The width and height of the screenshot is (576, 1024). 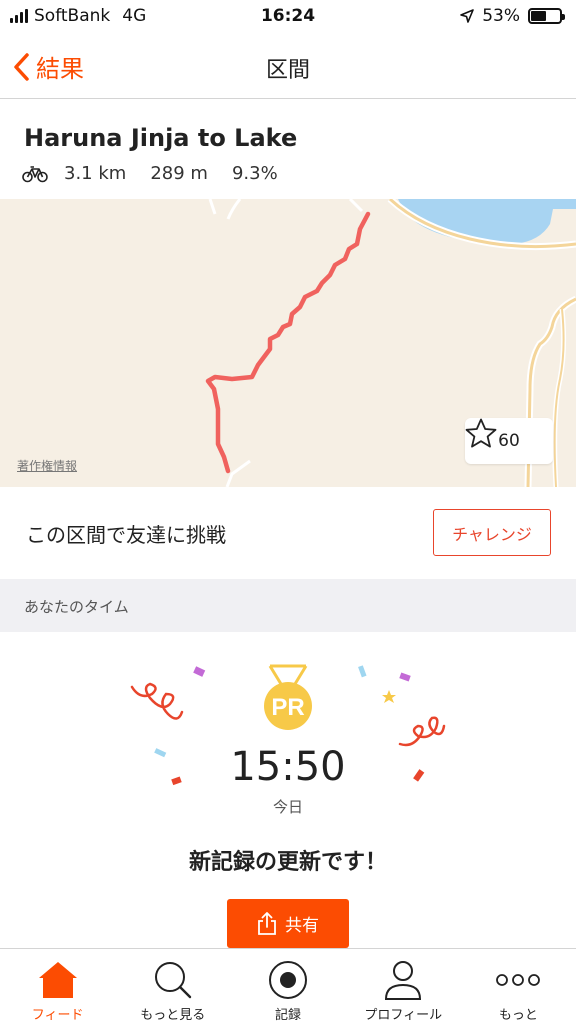 What do you see at coordinates (518, 1015) in the screenshot?
I see `tab-label: もっと` at bounding box center [518, 1015].